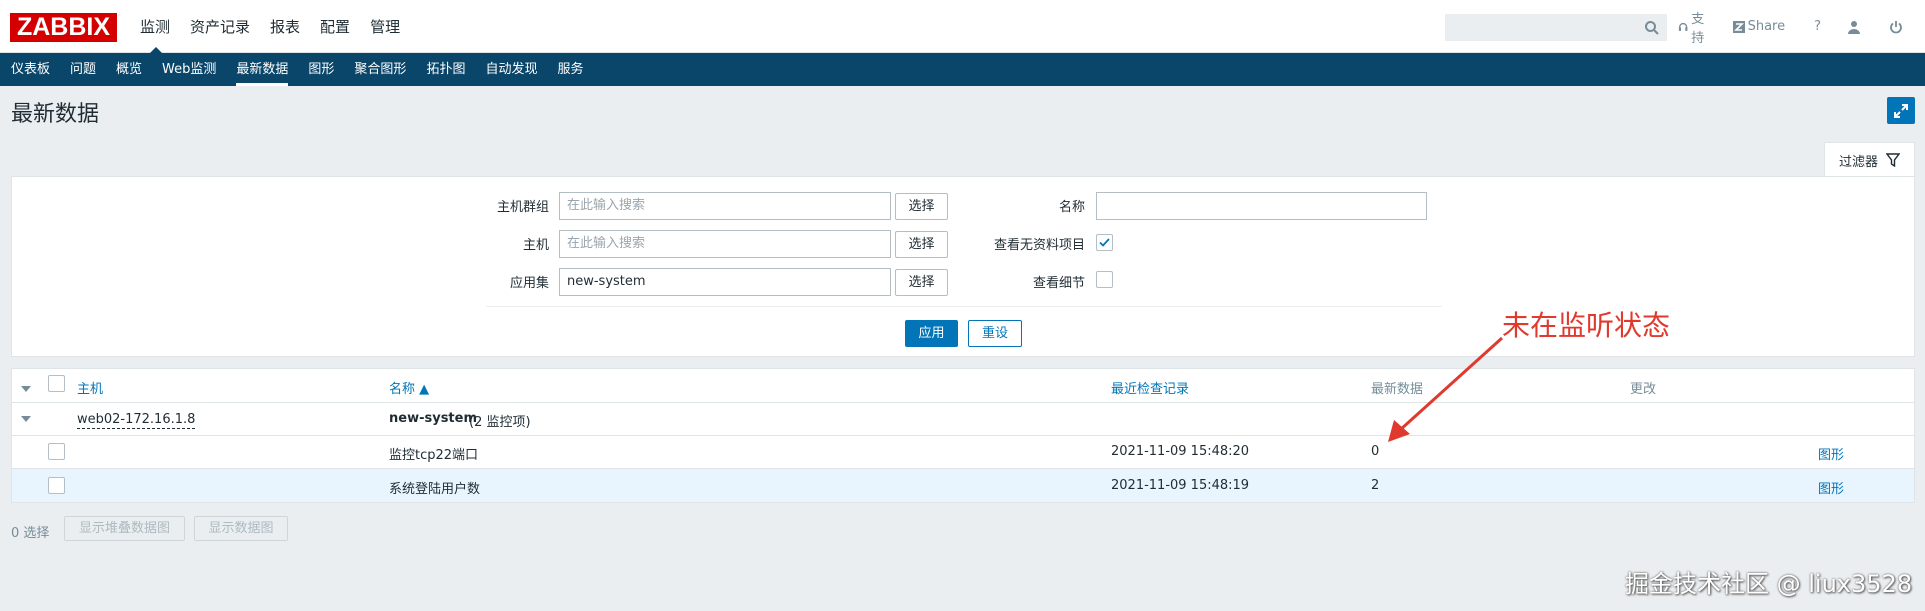 The width and height of the screenshot is (1925, 611). What do you see at coordinates (1858, 162) in the screenshot?
I see `filter-tab-label: 过滤器` at bounding box center [1858, 162].